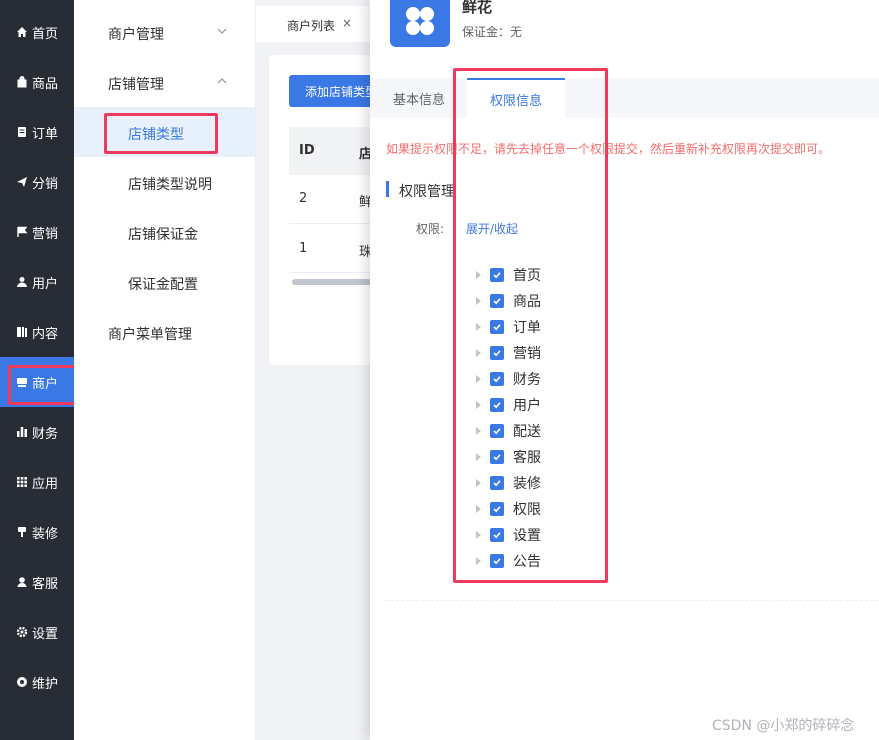 This screenshot has height=740, width=879. I want to click on sidebar-item-goods: 商品, so click(37, 82).